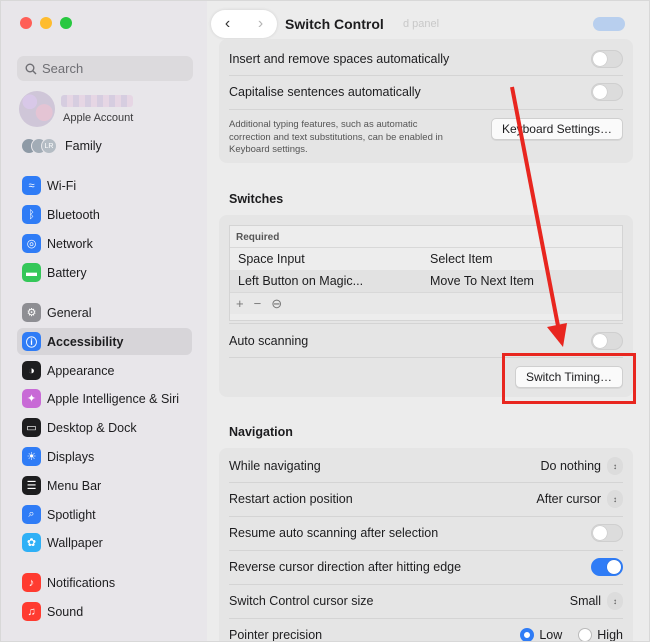  Describe the element at coordinates (551, 635) in the screenshot. I see `precision-low-label: Low` at that location.